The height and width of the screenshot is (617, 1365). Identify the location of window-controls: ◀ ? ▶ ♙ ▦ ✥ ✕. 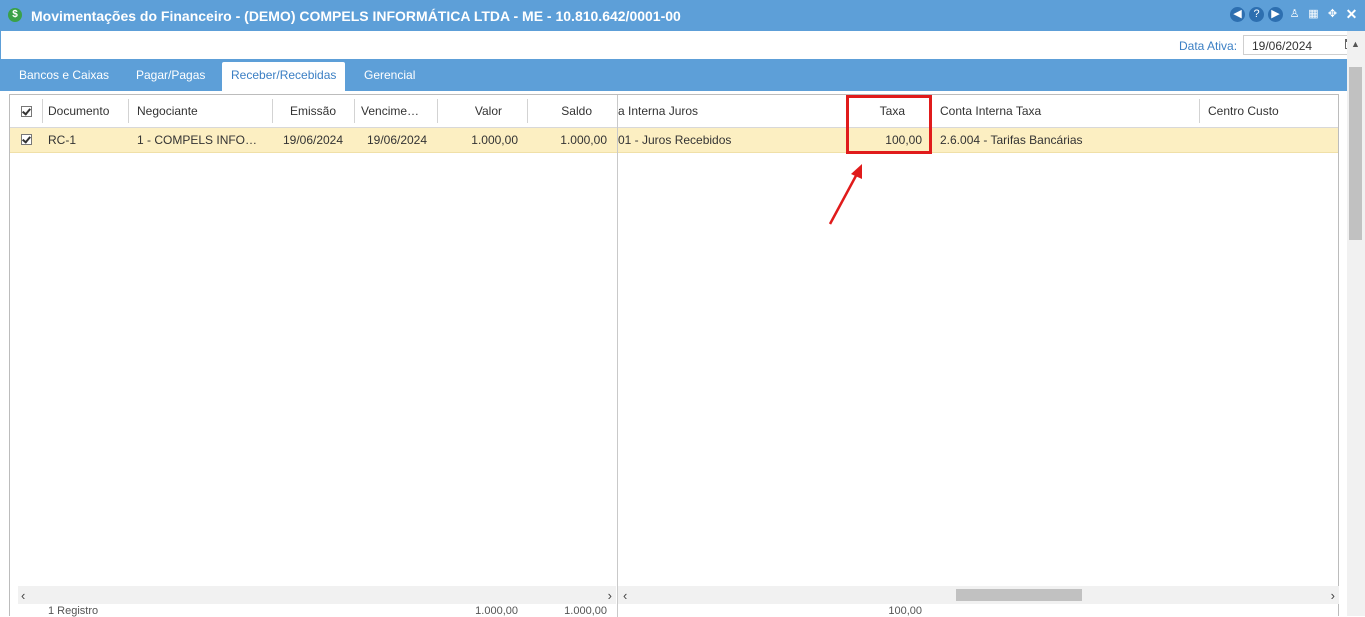
(1294, 14).